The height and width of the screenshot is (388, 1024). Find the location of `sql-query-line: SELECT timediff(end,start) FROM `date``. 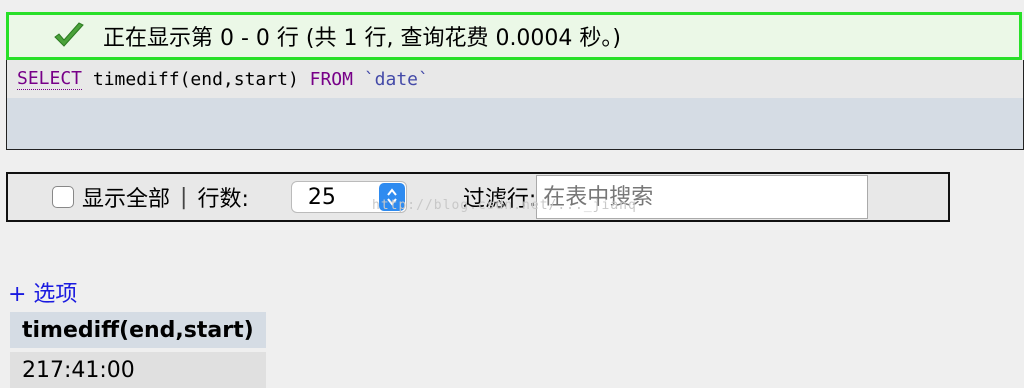

sql-query-line: SELECT timediff(end,start) FROM `date` is located at coordinates (515, 79).